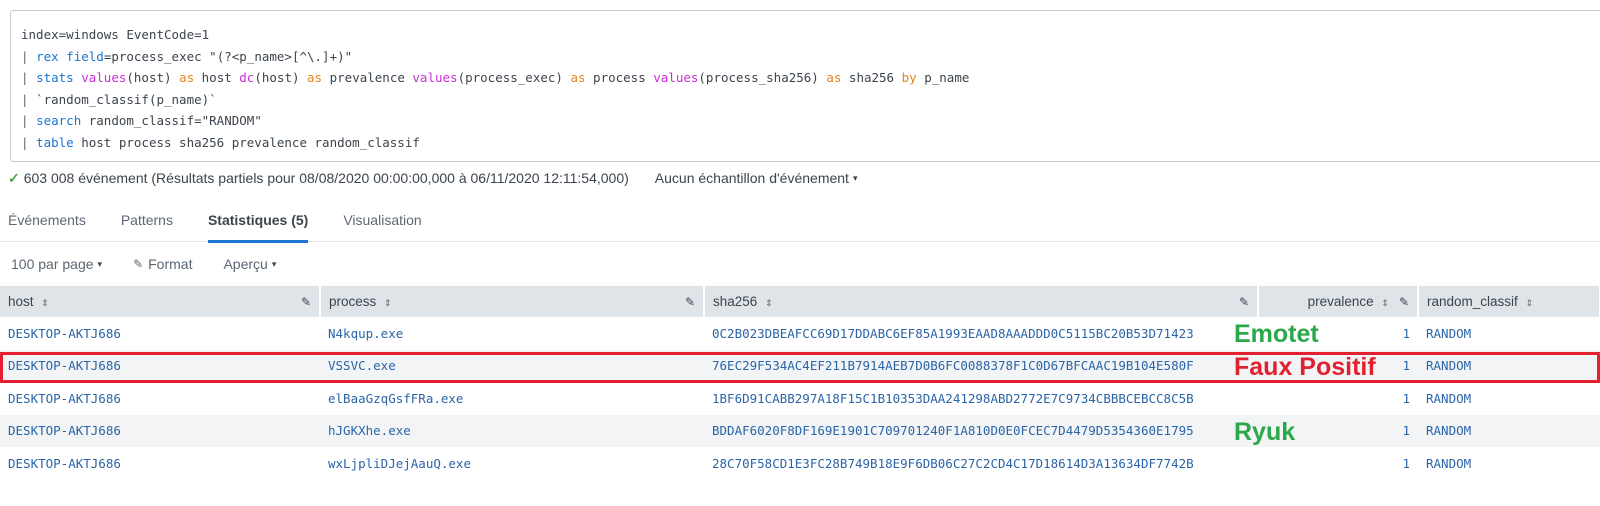 The image size is (1600, 506). What do you see at coordinates (810, 121) in the screenshot?
I see `query-line: | search random_classif="RANDOM"` at bounding box center [810, 121].